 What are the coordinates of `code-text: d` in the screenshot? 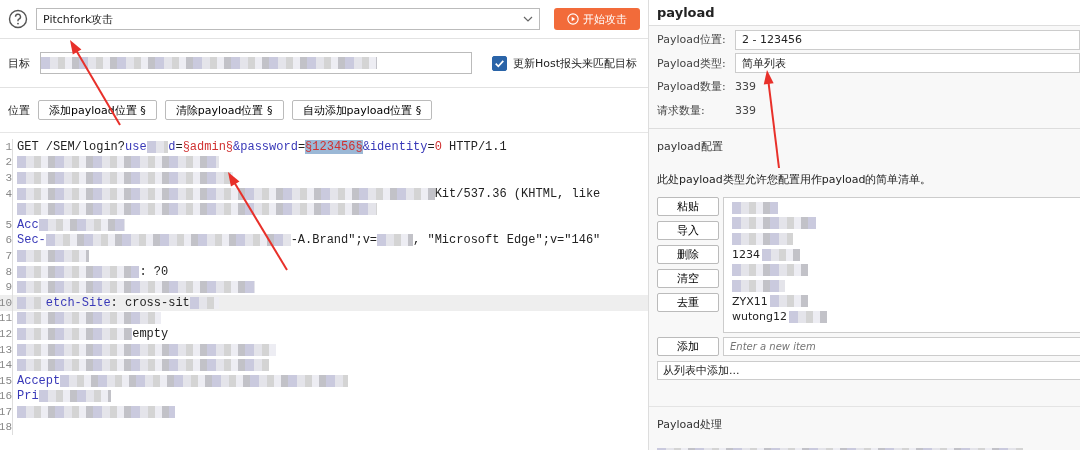 It's located at (172, 146).